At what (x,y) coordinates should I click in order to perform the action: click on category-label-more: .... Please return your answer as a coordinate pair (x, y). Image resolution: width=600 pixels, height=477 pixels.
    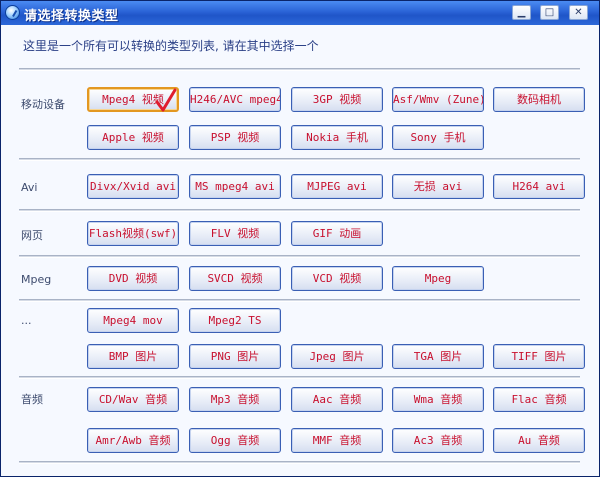
    Looking at the image, I should click on (26, 320).